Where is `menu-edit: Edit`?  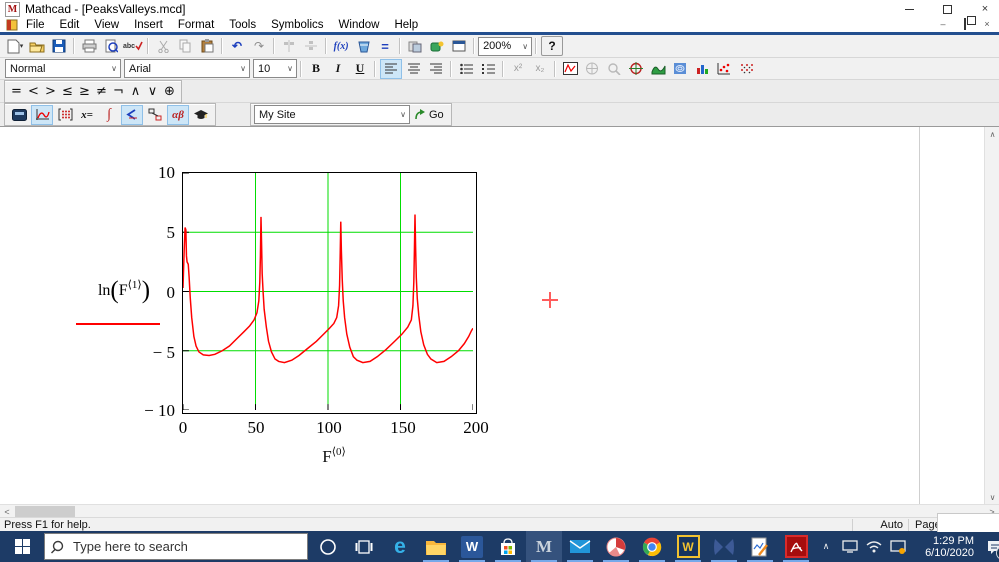
menu-edit: Edit is located at coordinates (70, 25).